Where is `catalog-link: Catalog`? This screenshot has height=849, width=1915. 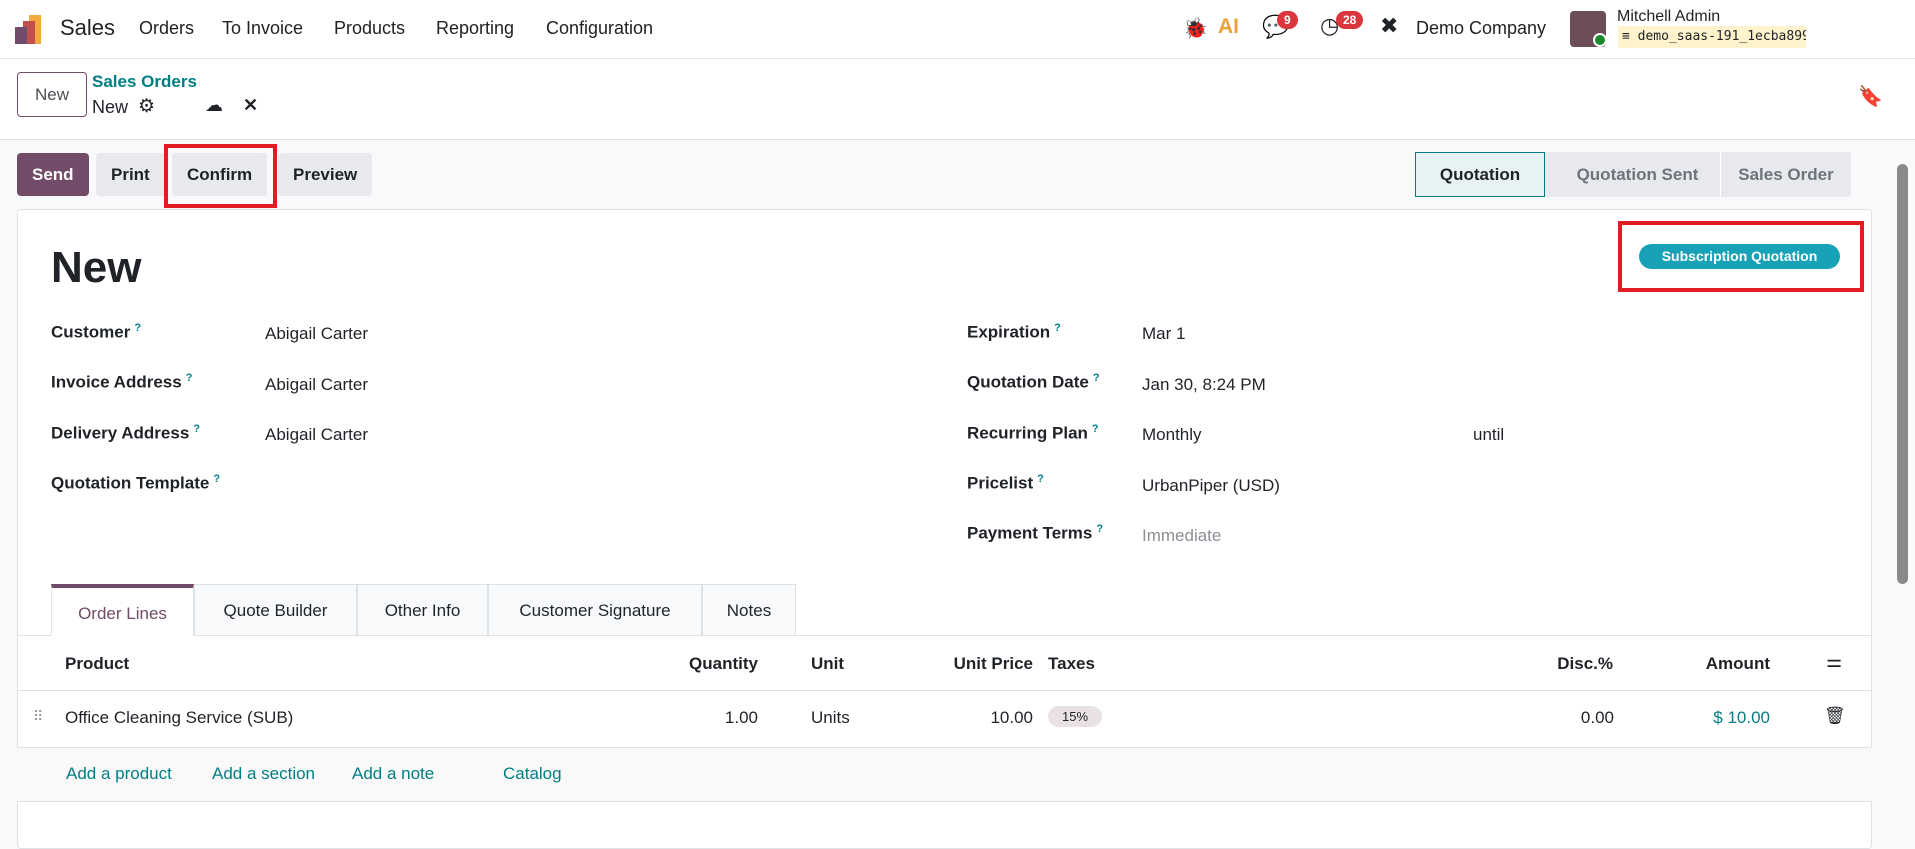
catalog-link: Catalog is located at coordinates (532, 774).